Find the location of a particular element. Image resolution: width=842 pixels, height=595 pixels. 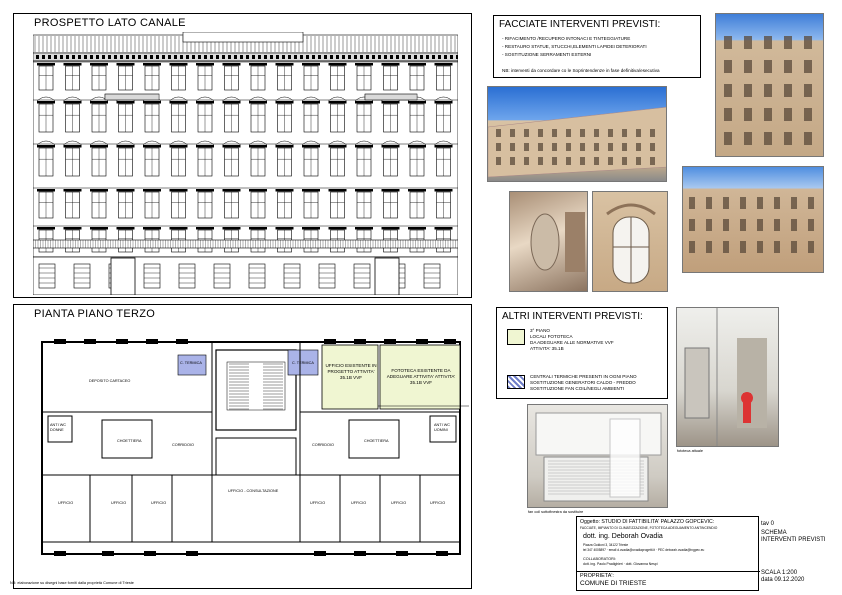

proprieta-text: COMUNE DI TRIESTE is located at coordinates (613, 583).